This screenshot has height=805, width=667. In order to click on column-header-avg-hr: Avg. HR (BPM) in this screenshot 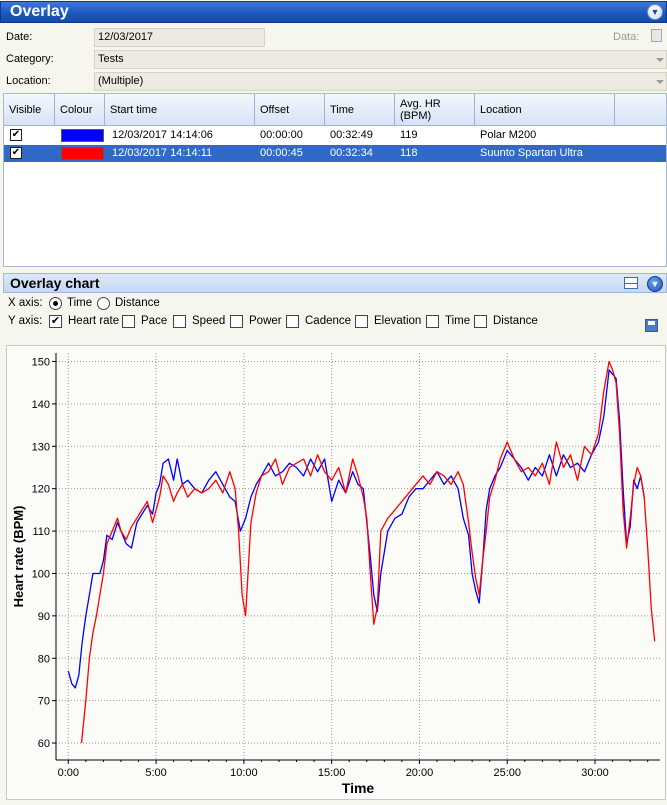, I will do `click(435, 110)`.